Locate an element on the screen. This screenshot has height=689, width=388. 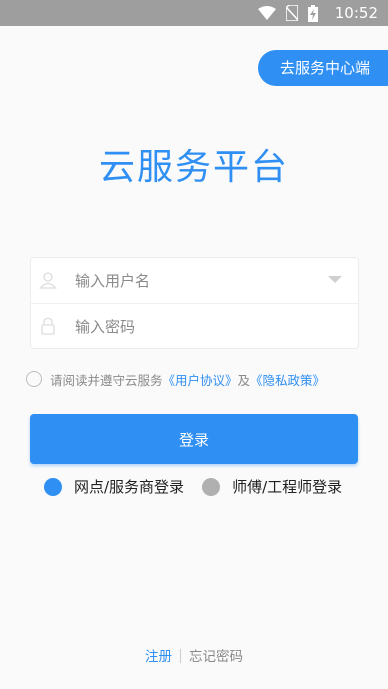
role-label-outlet: 网点/服务商登录 is located at coordinates (129, 487).